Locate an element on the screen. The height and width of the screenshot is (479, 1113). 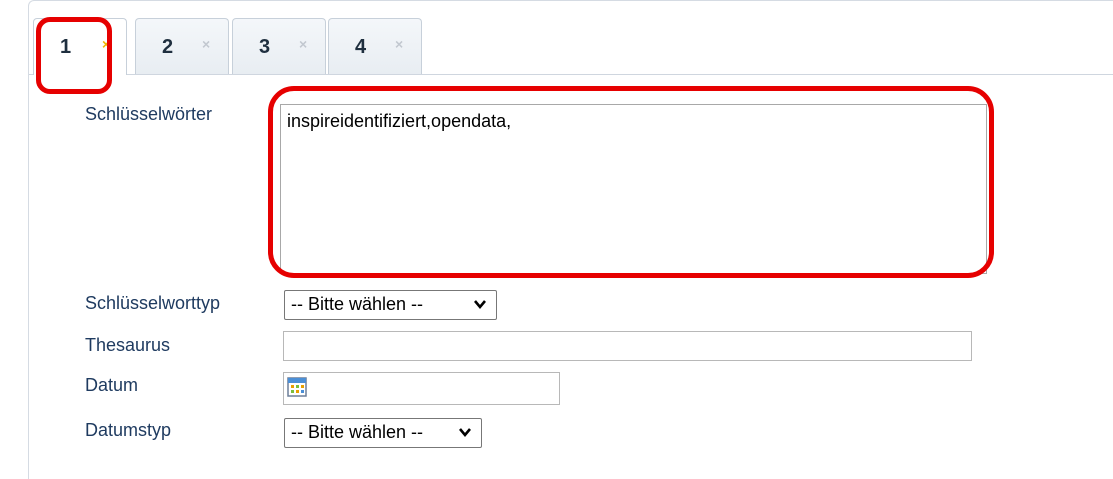
date-type-select: -- Bitte wählen -- is located at coordinates (383, 433).